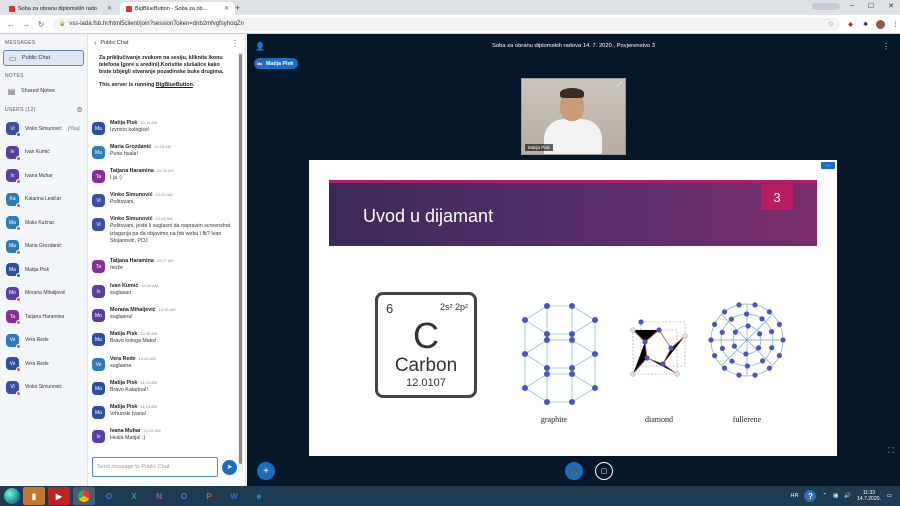 Image resolution: width=900 pixels, height=506 pixels. I want to click on user-list-item: Ma Matija Pisk, so click(43, 270).